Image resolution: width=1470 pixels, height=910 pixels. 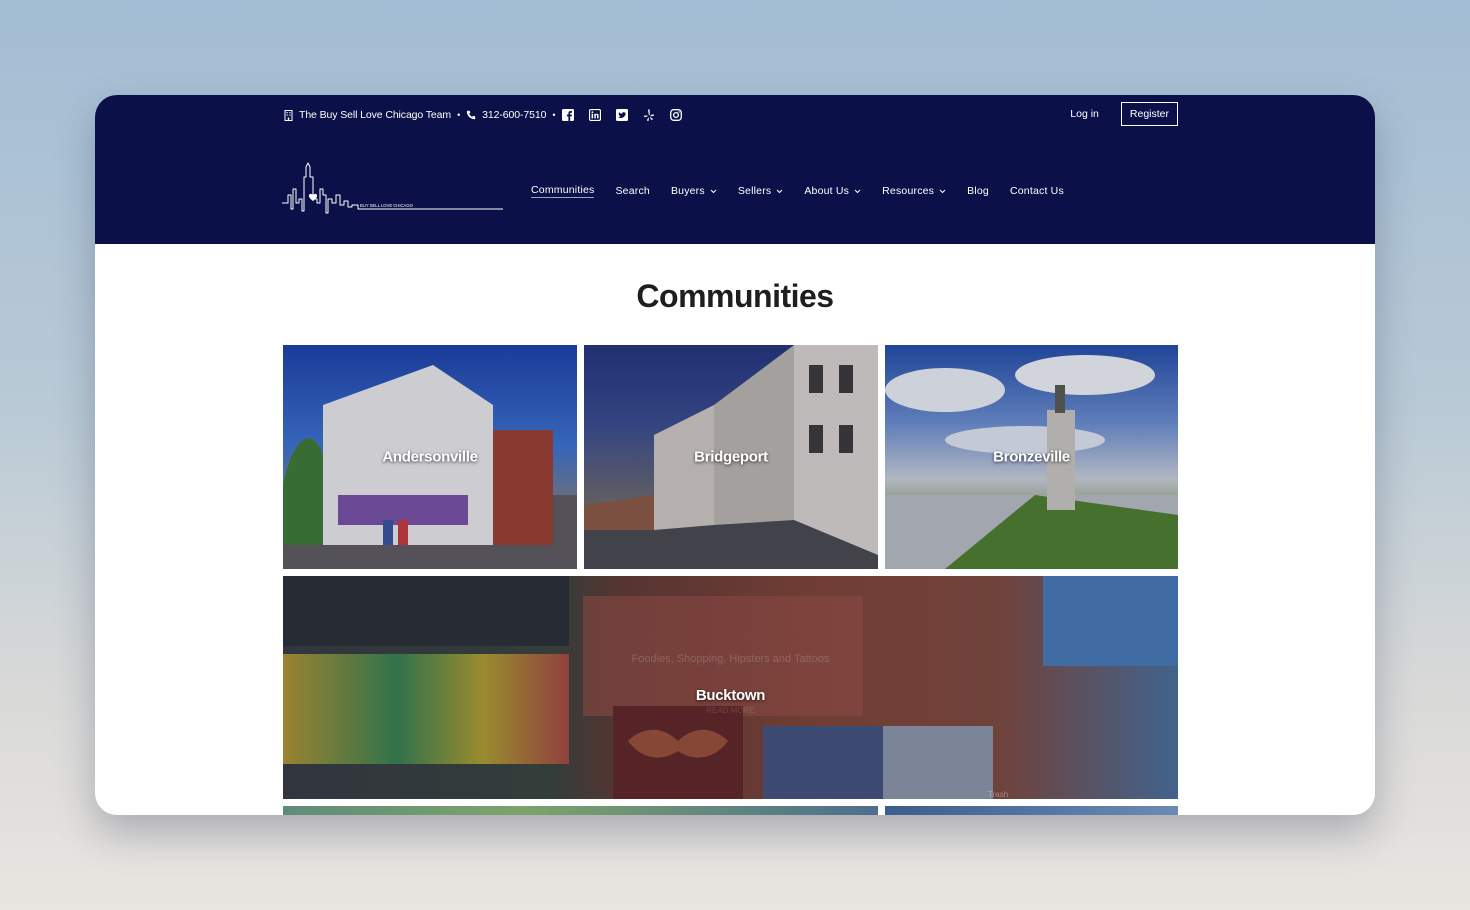 What do you see at coordinates (754, 191) in the screenshot?
I see `nav-sellers-label: Sellers` at bounding box center [754, 191].